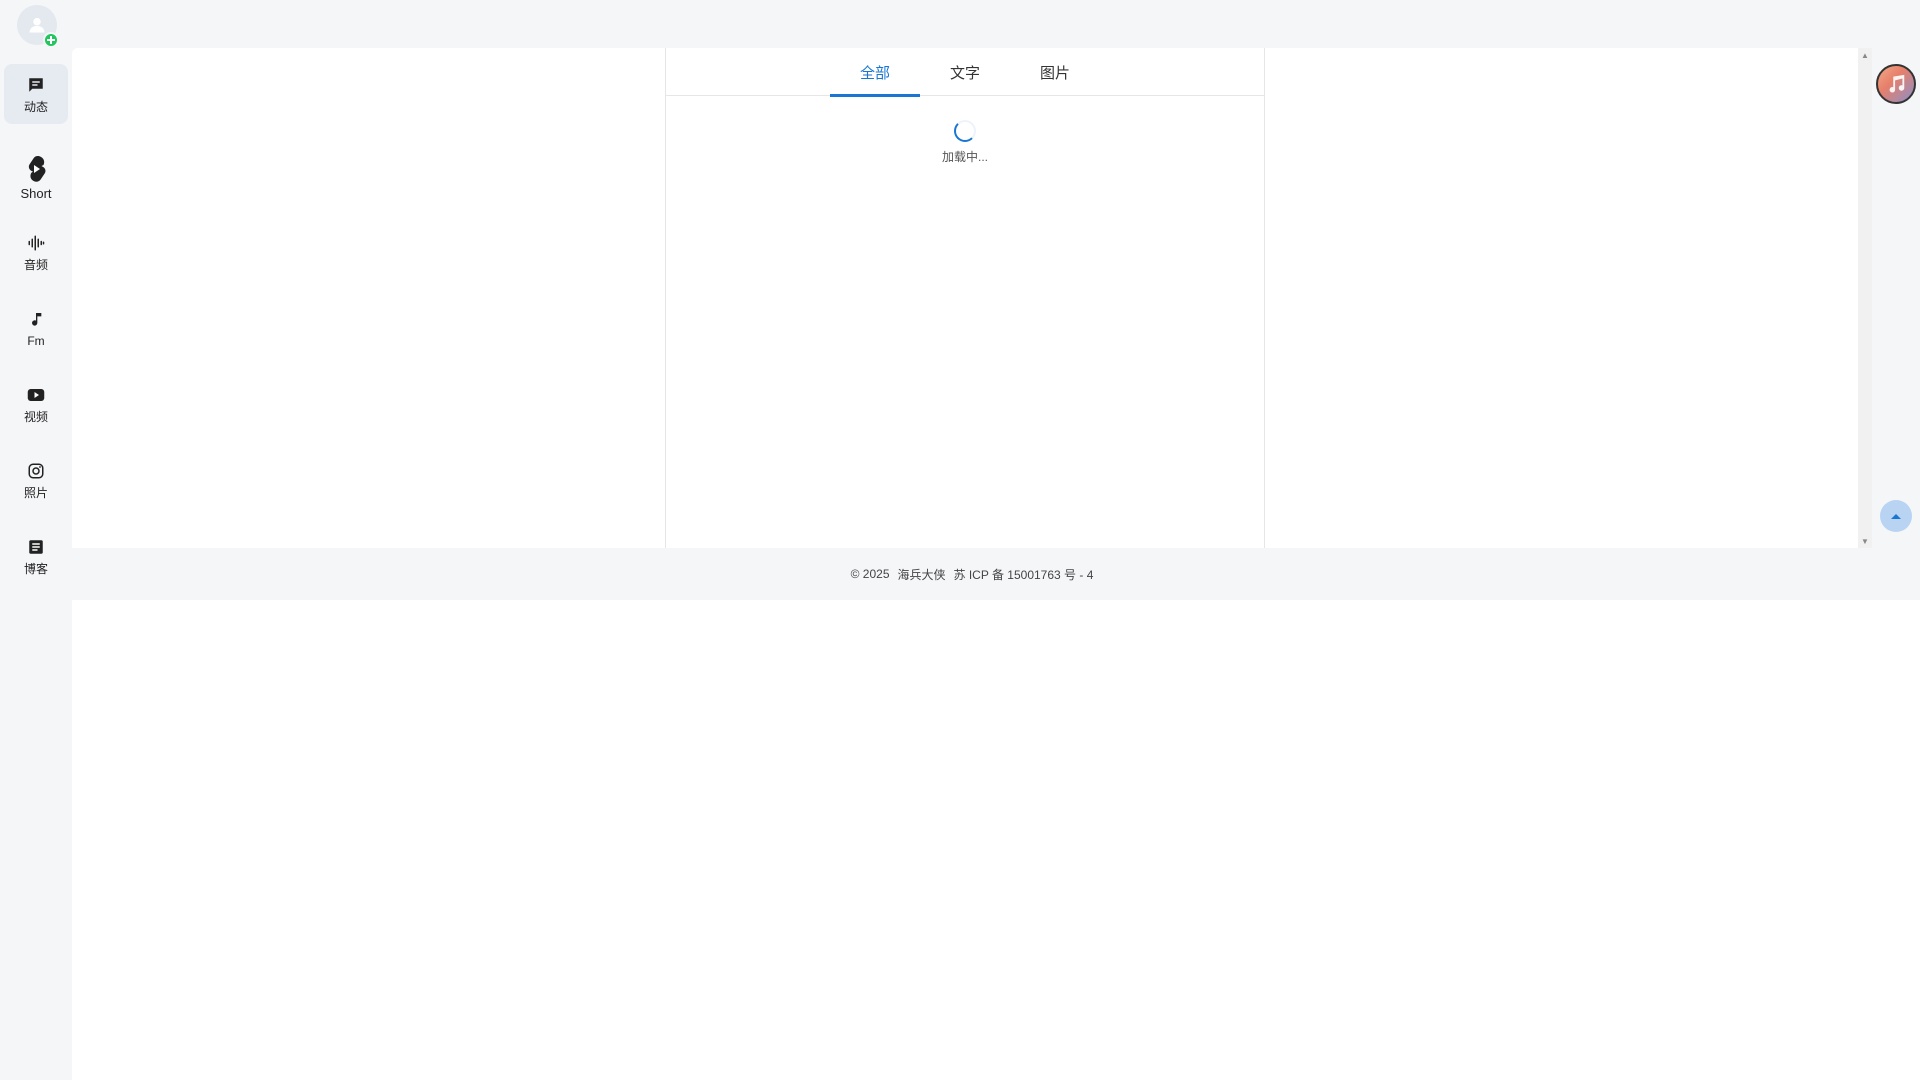  I want to click on tab-label: 图片, so click(1054, 73).